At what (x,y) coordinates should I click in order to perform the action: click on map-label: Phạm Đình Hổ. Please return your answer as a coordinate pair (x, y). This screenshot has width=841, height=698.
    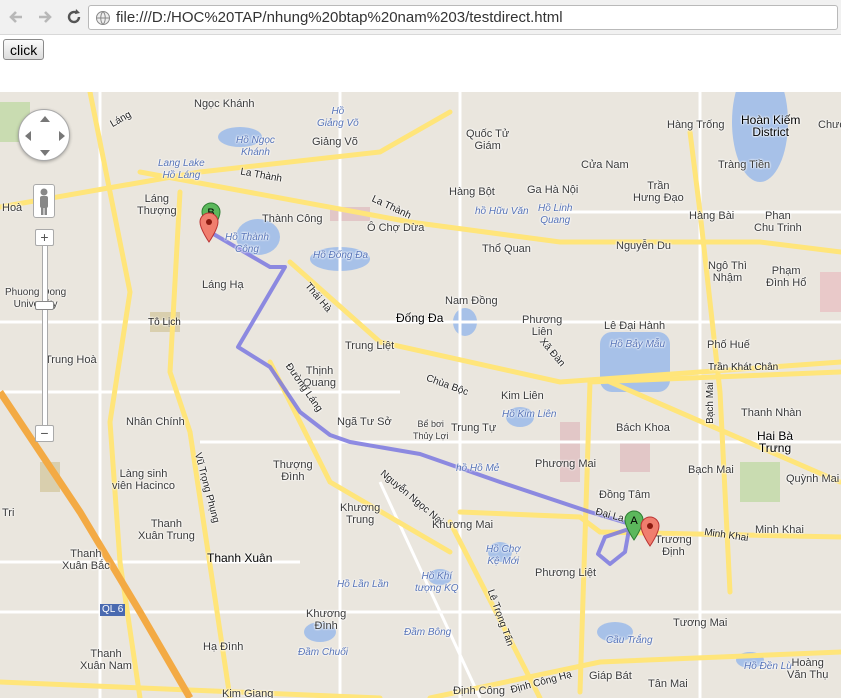
    Looking at the image, I should click on (786, 277).